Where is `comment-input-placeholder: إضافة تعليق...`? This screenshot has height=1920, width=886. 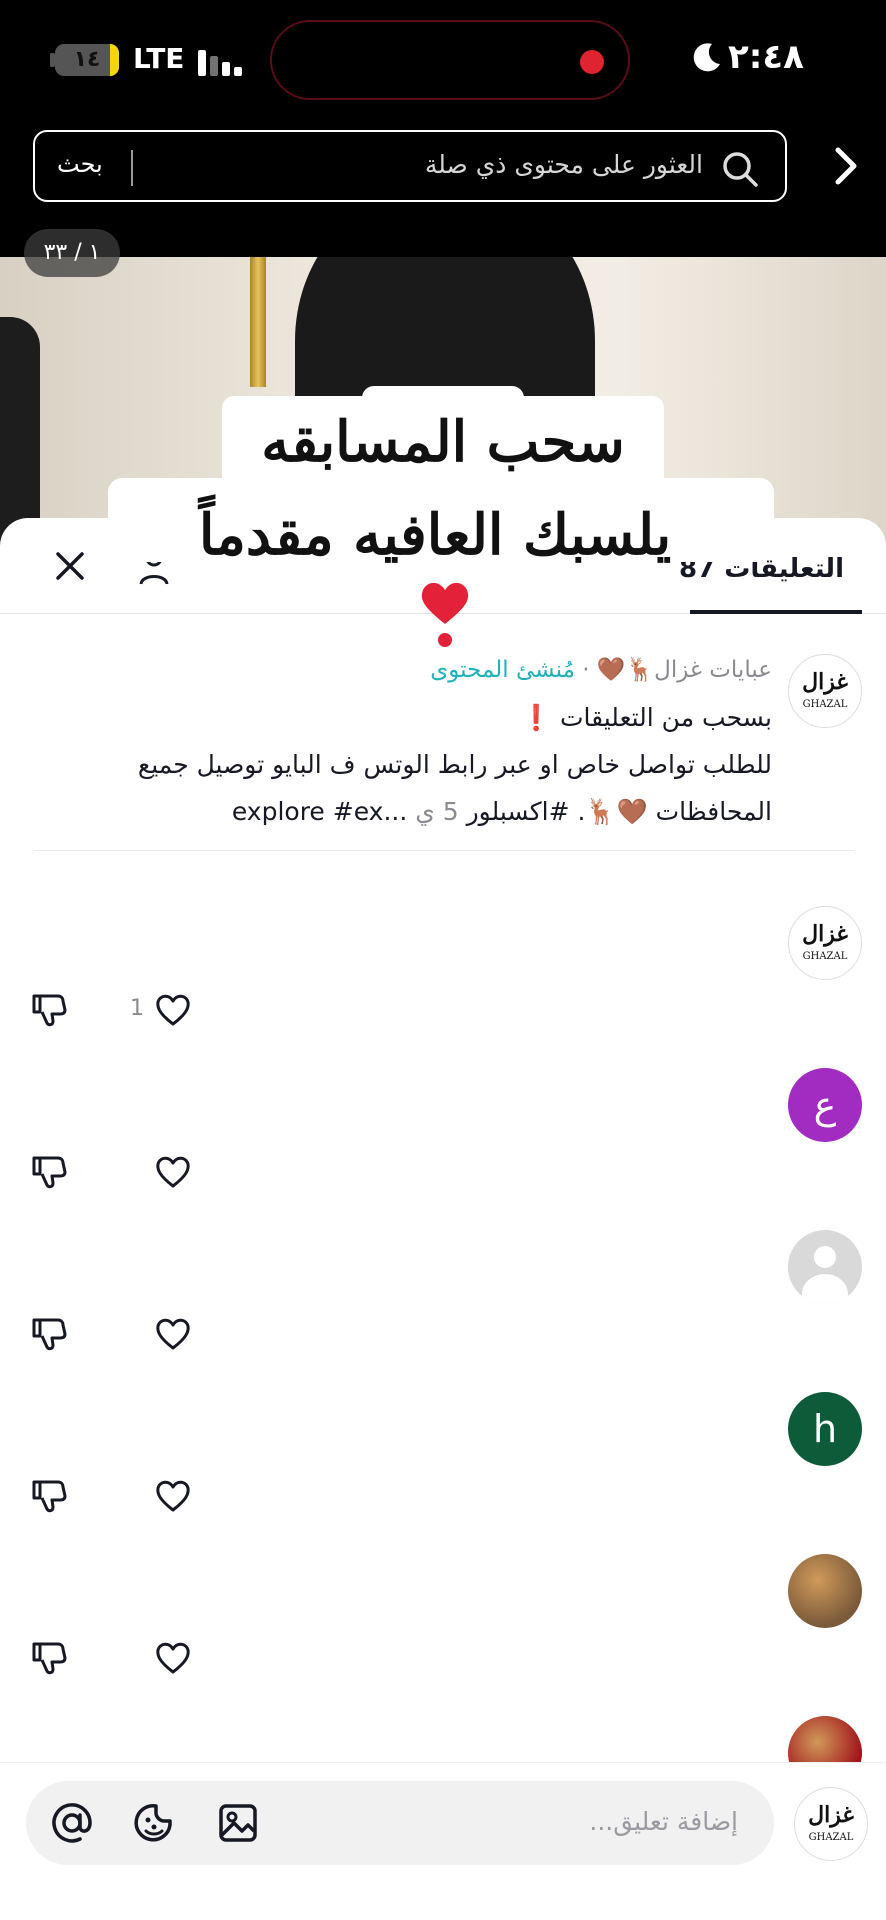 comment-input-placeholder: إضافة تعليق... is located at coordinates (663, 1821).